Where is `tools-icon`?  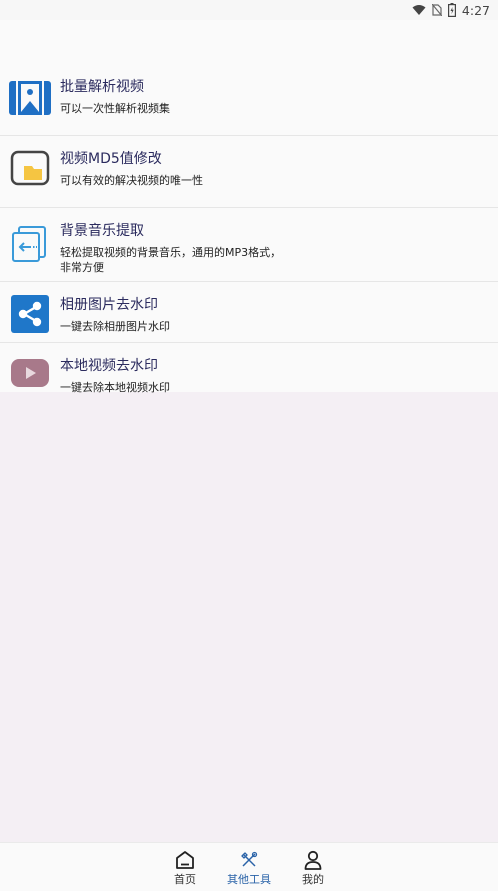
tools-icon is located at coordinates (249, 860).